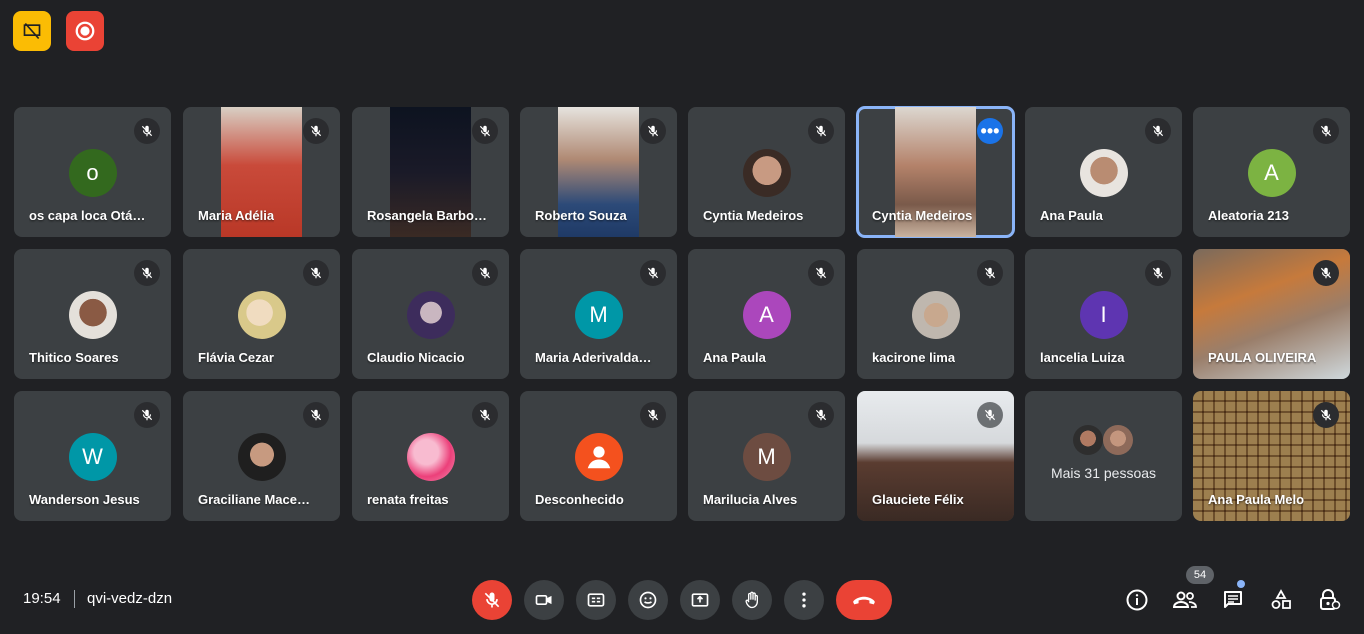 The height and width of the screenshot is (634, 1364). What do you see at coordinates (581, 215) in the screenshot?
I see `participant-name: Roberto Souza` at bounding box center [581, 215].